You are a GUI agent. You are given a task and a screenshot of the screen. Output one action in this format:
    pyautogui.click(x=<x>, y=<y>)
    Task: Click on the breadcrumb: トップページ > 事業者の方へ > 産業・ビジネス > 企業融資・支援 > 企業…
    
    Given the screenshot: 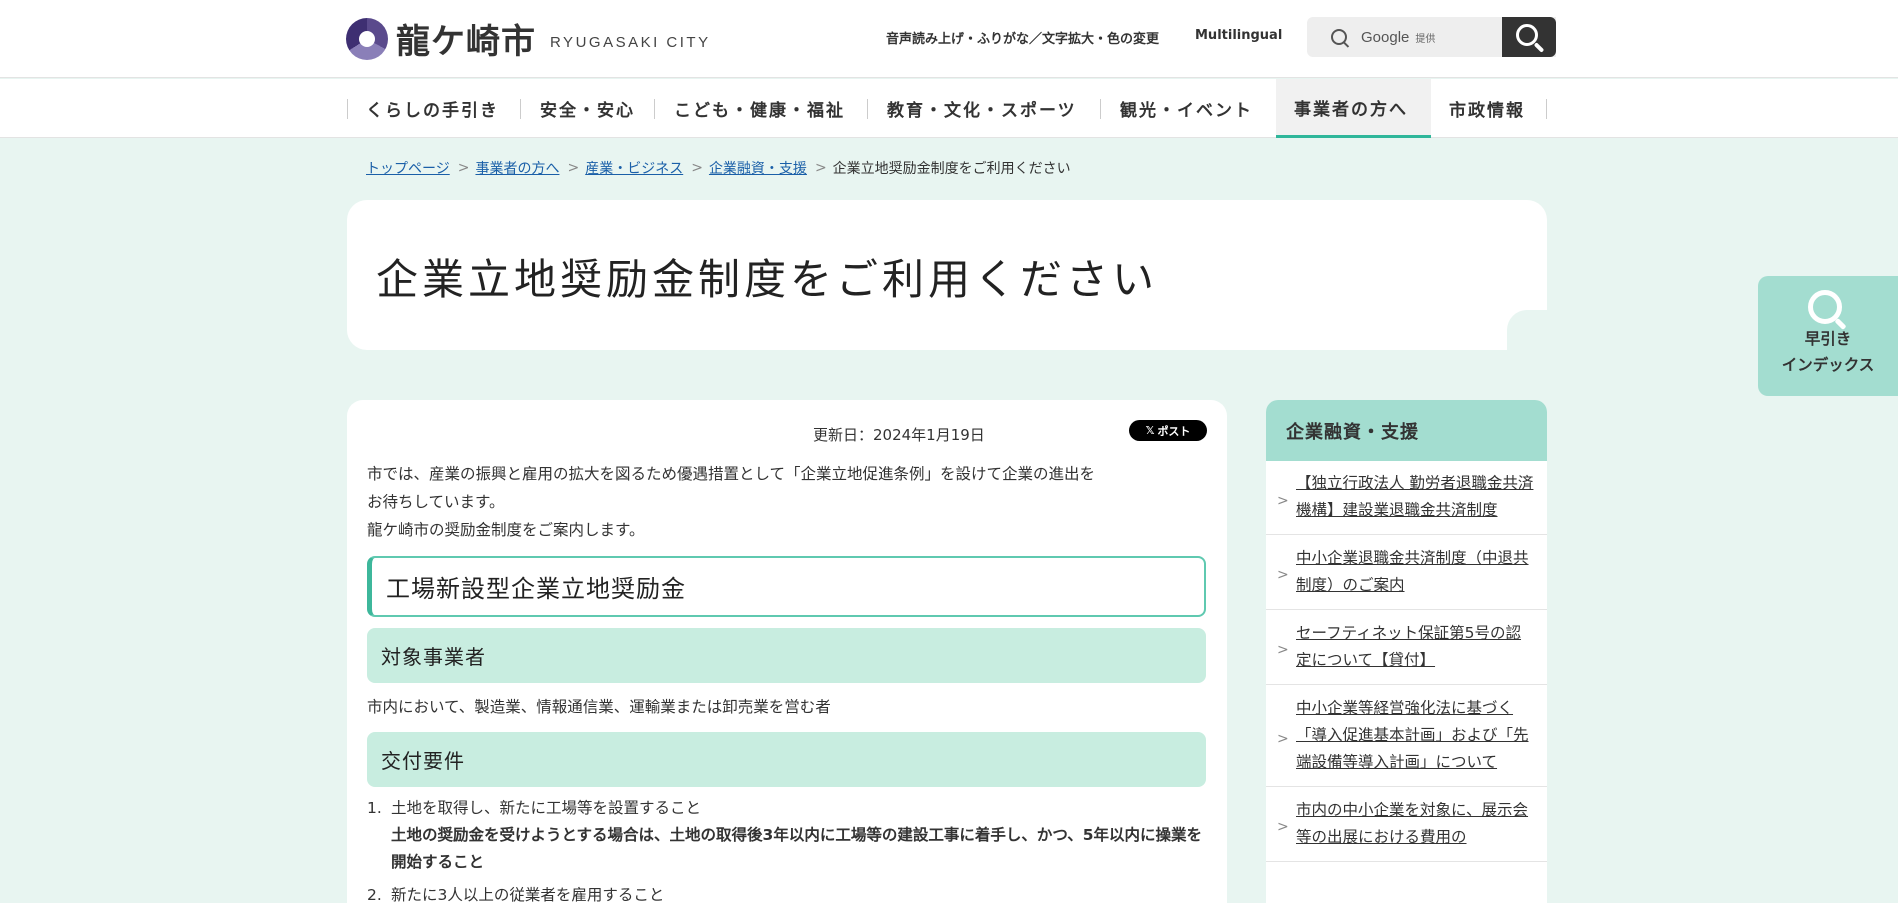 What is the action you would take?
    pyautogui.click(x=718, y=168)
    